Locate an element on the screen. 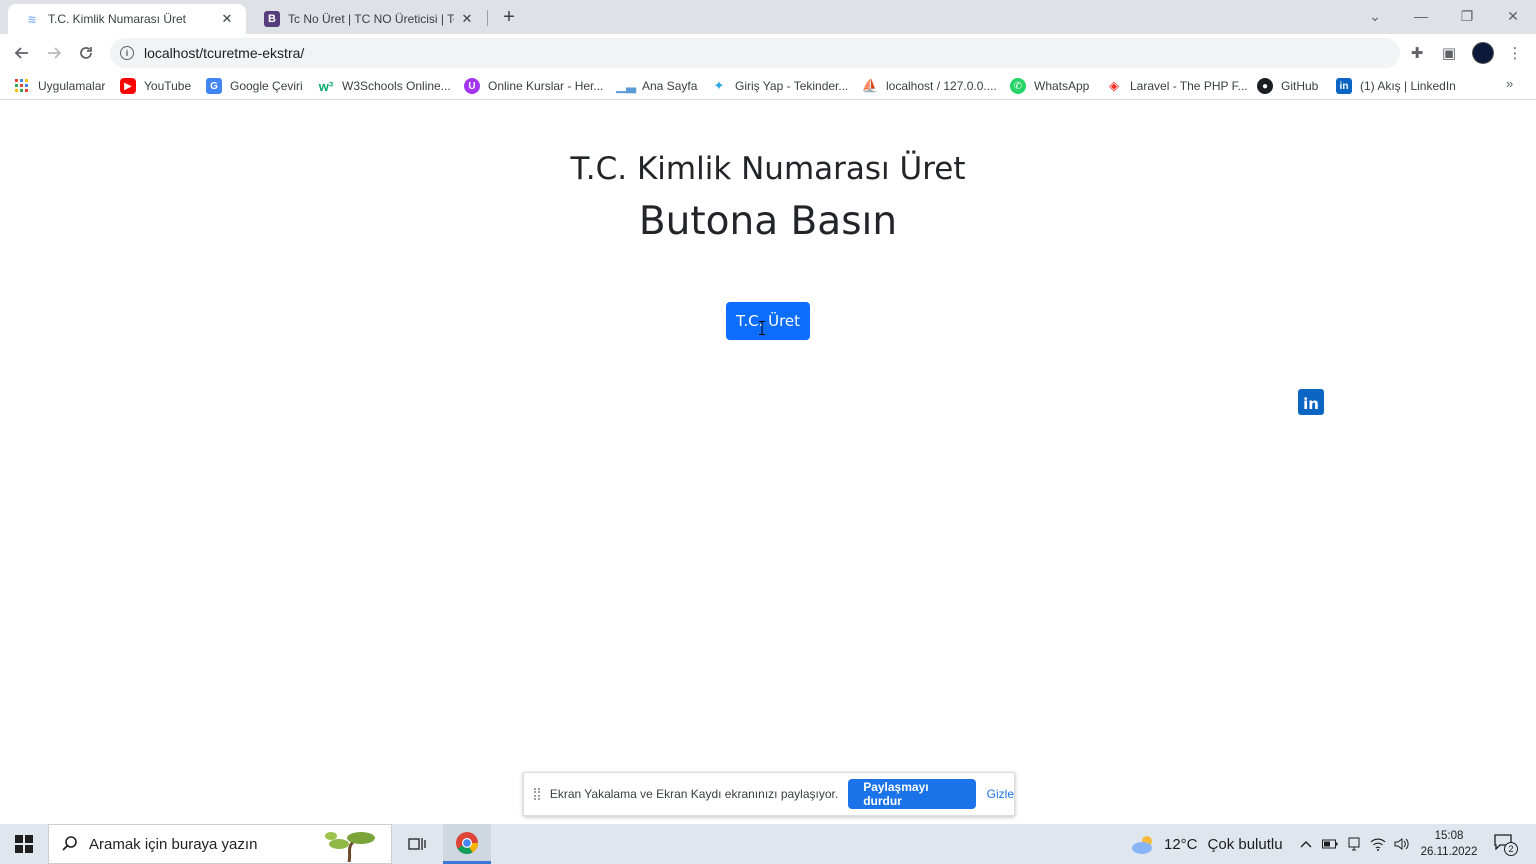  address-bar: i localhost/tcuretme-ekstra/ is located at coordinates (755, 53).